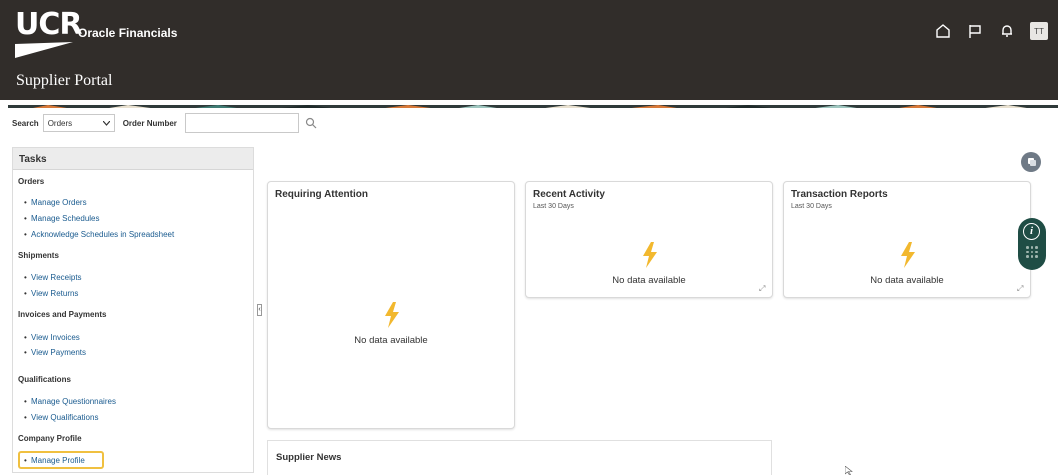 Image resolution: width=1058 pixels, height=475 pixels. I want to click on info-assistant-button: i, so click(1032, 244).